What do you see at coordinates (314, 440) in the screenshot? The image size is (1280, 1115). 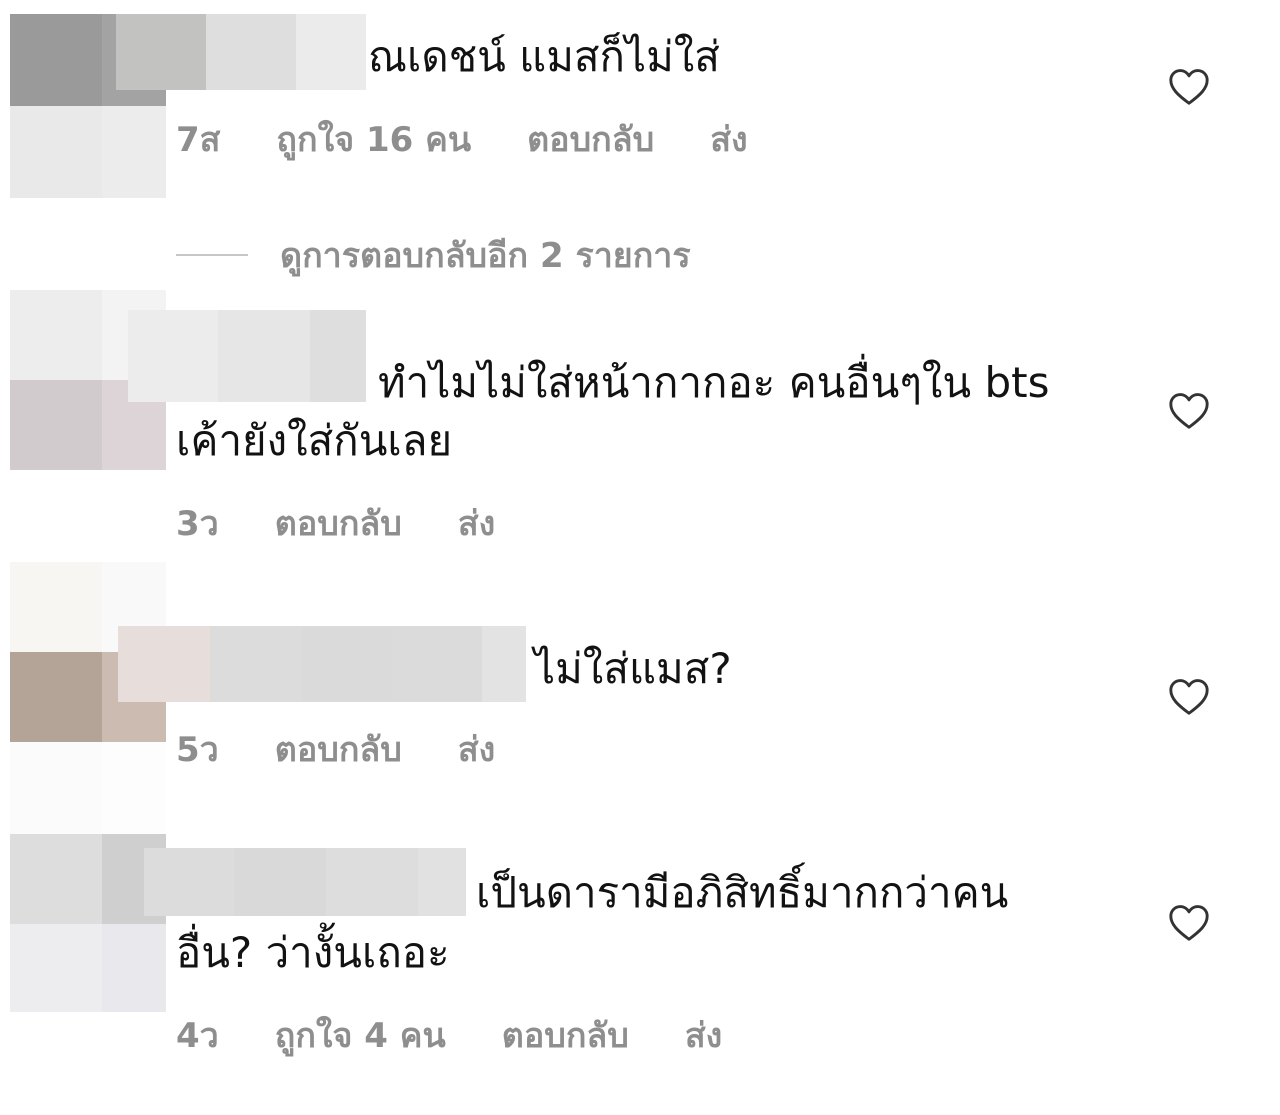 I see `comment-text-line2: เค้ายังใส่กันเลย` at bounding box center [314, 440].